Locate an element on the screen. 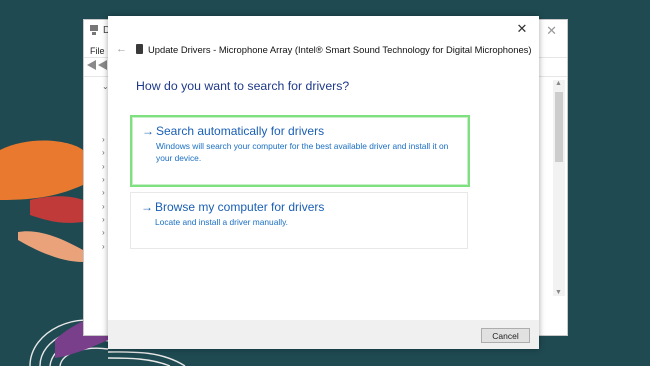  forward-arrow-icon is located at coordinates (102, 65).